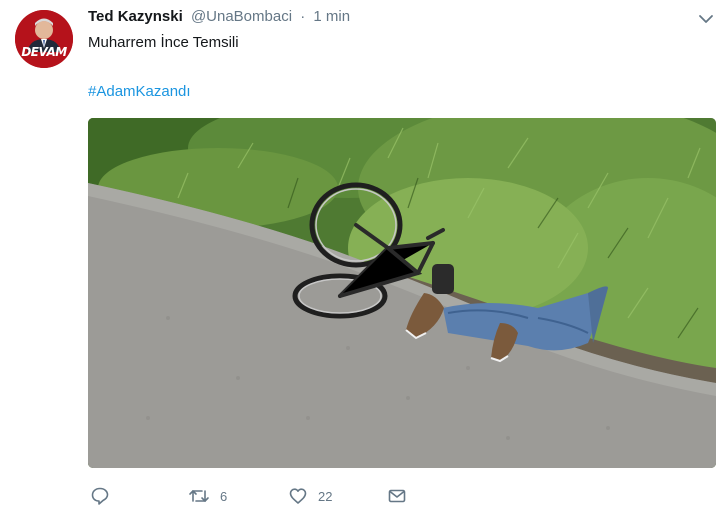  I want to click on reply-button, so click(100, 496).